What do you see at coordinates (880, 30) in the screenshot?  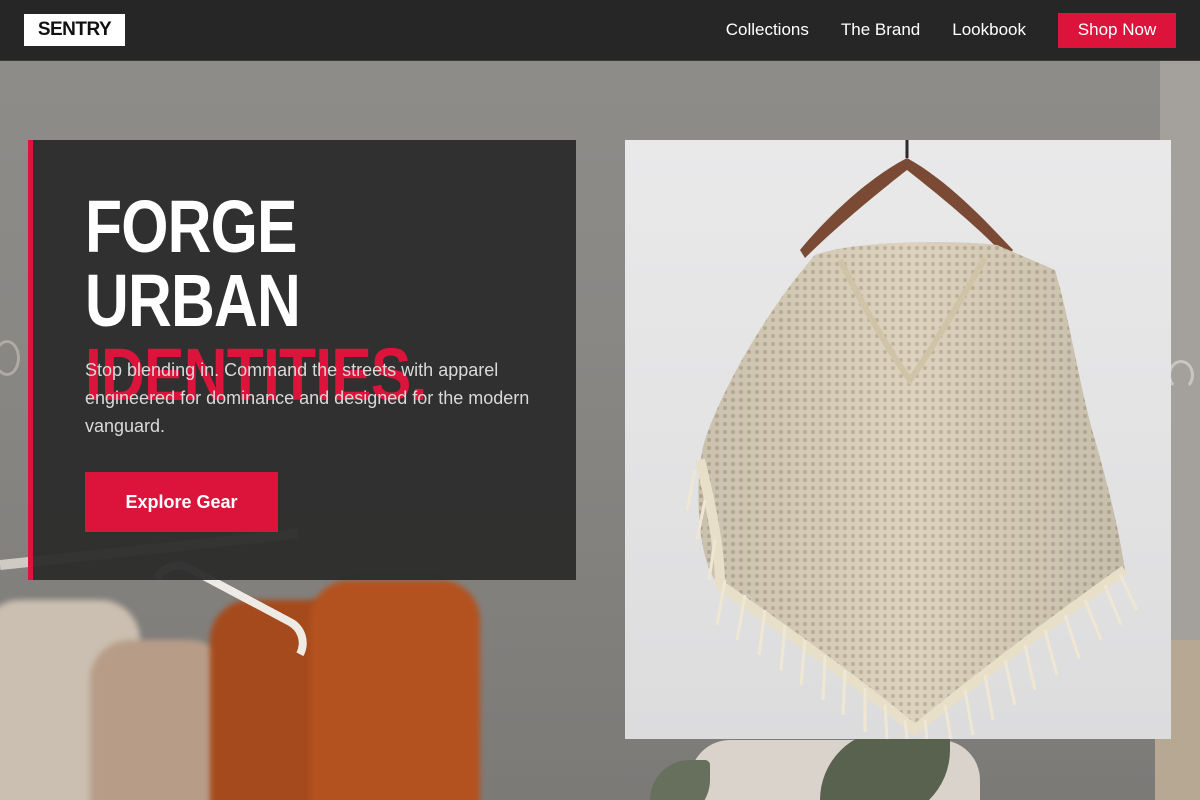 I see `nav-link-the-brand: The Brand` at bounding box center [880, 30].